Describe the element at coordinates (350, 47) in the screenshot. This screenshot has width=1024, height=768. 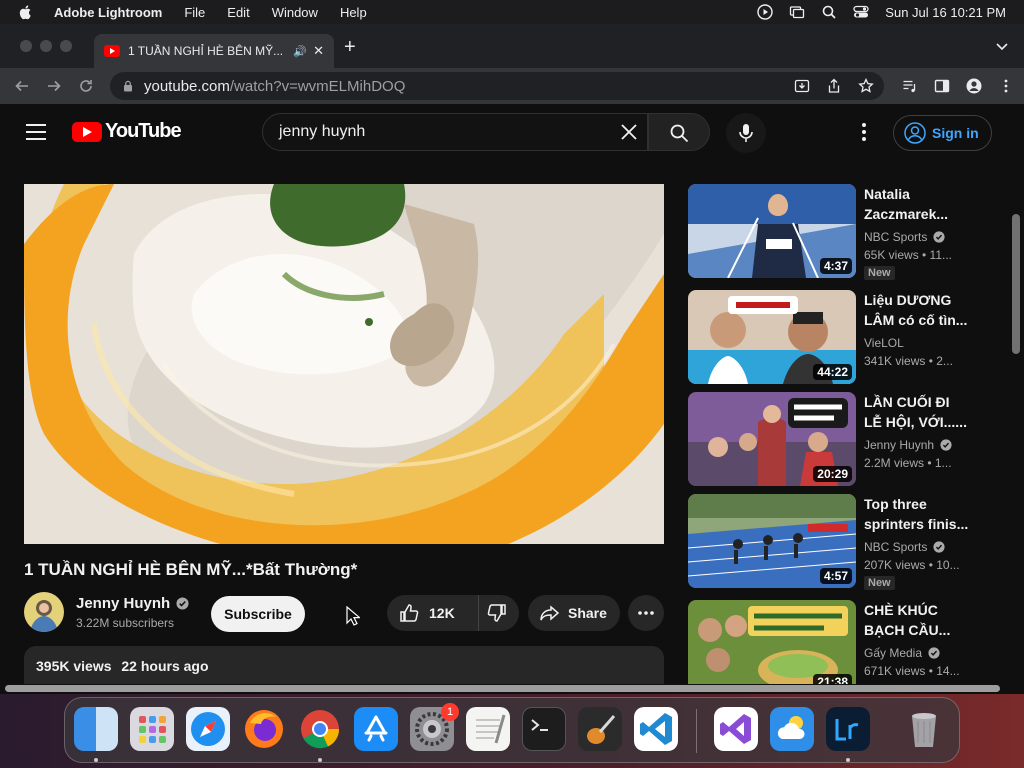
I see `new-tab-button: +` at that location.